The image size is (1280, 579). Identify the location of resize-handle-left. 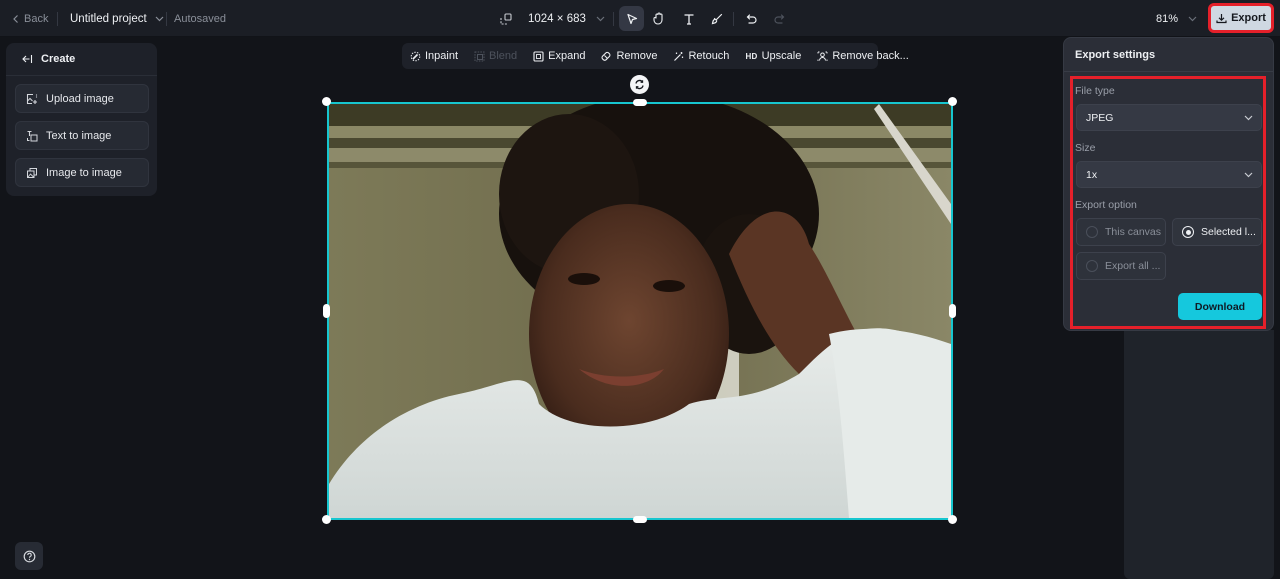
(326, 311).